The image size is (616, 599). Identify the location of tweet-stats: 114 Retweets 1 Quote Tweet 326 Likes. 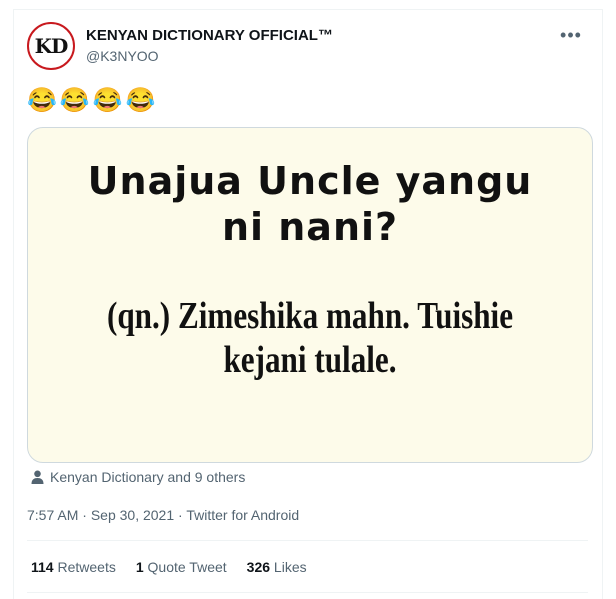
(179, 567).